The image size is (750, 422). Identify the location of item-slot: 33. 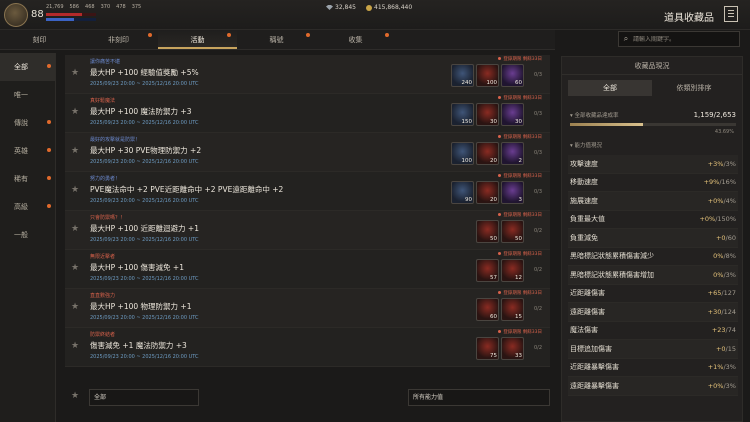
(512, 348).